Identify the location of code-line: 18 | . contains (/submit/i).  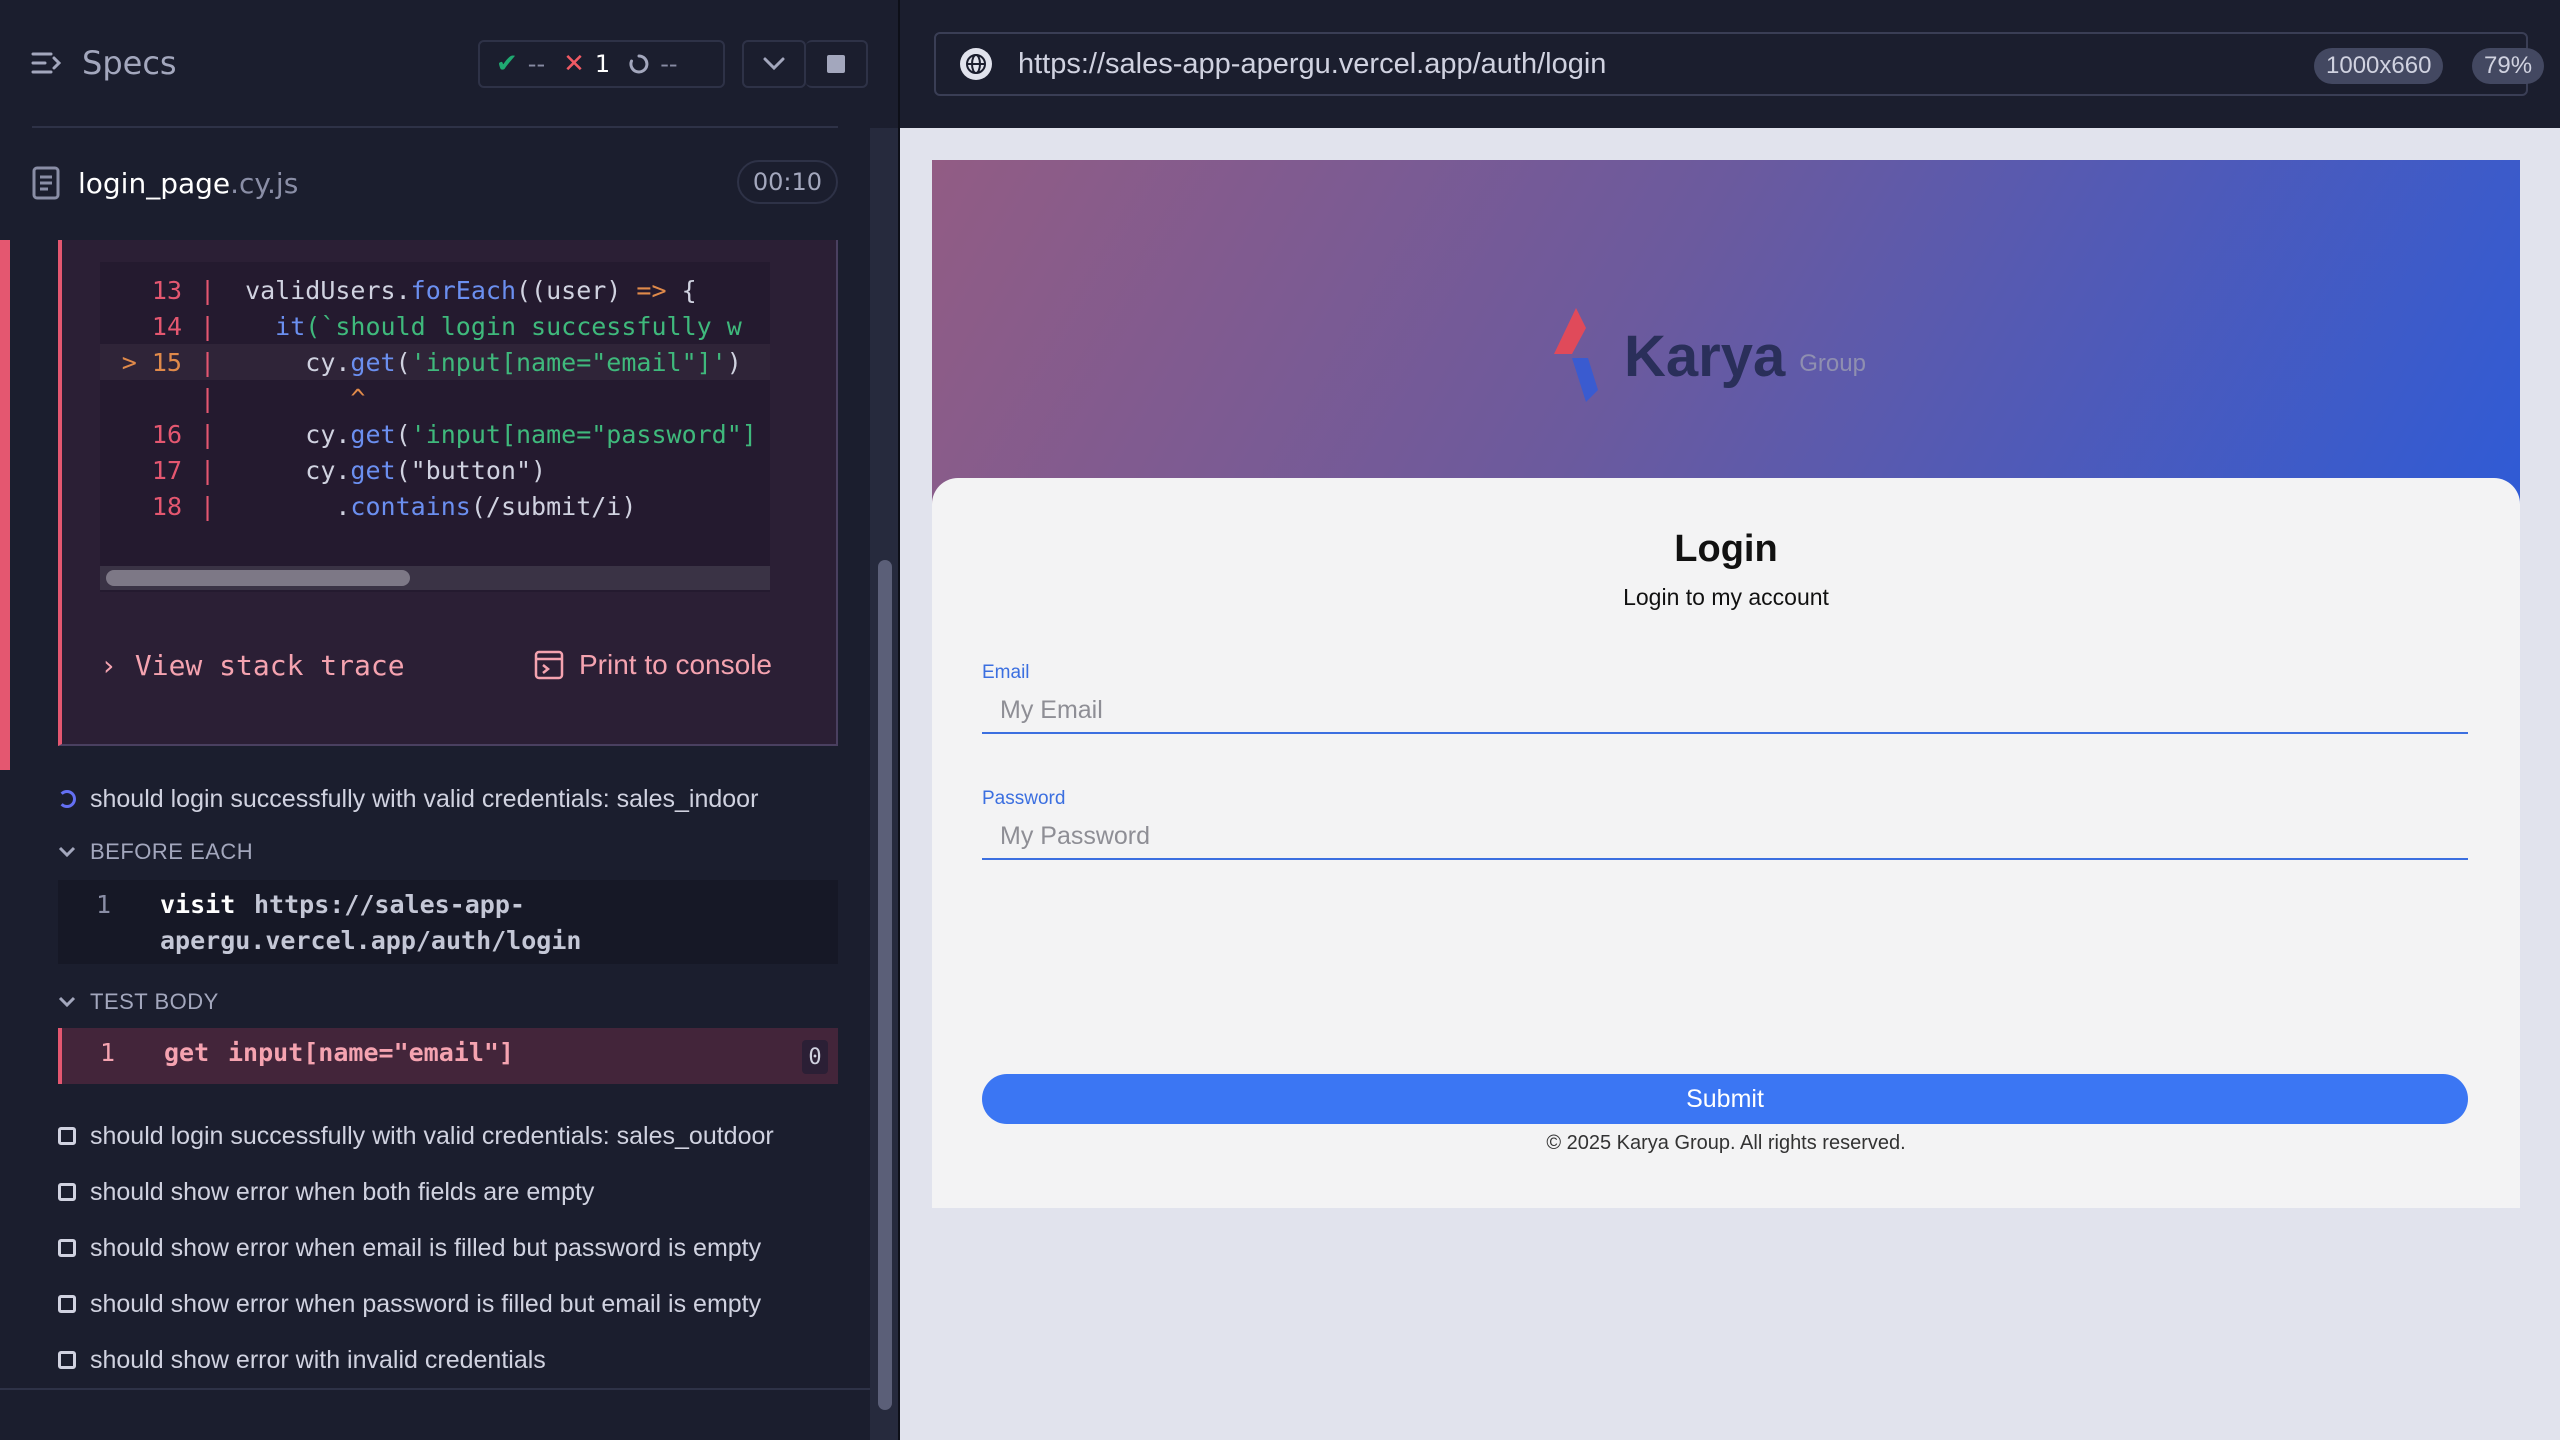
(394, 506).